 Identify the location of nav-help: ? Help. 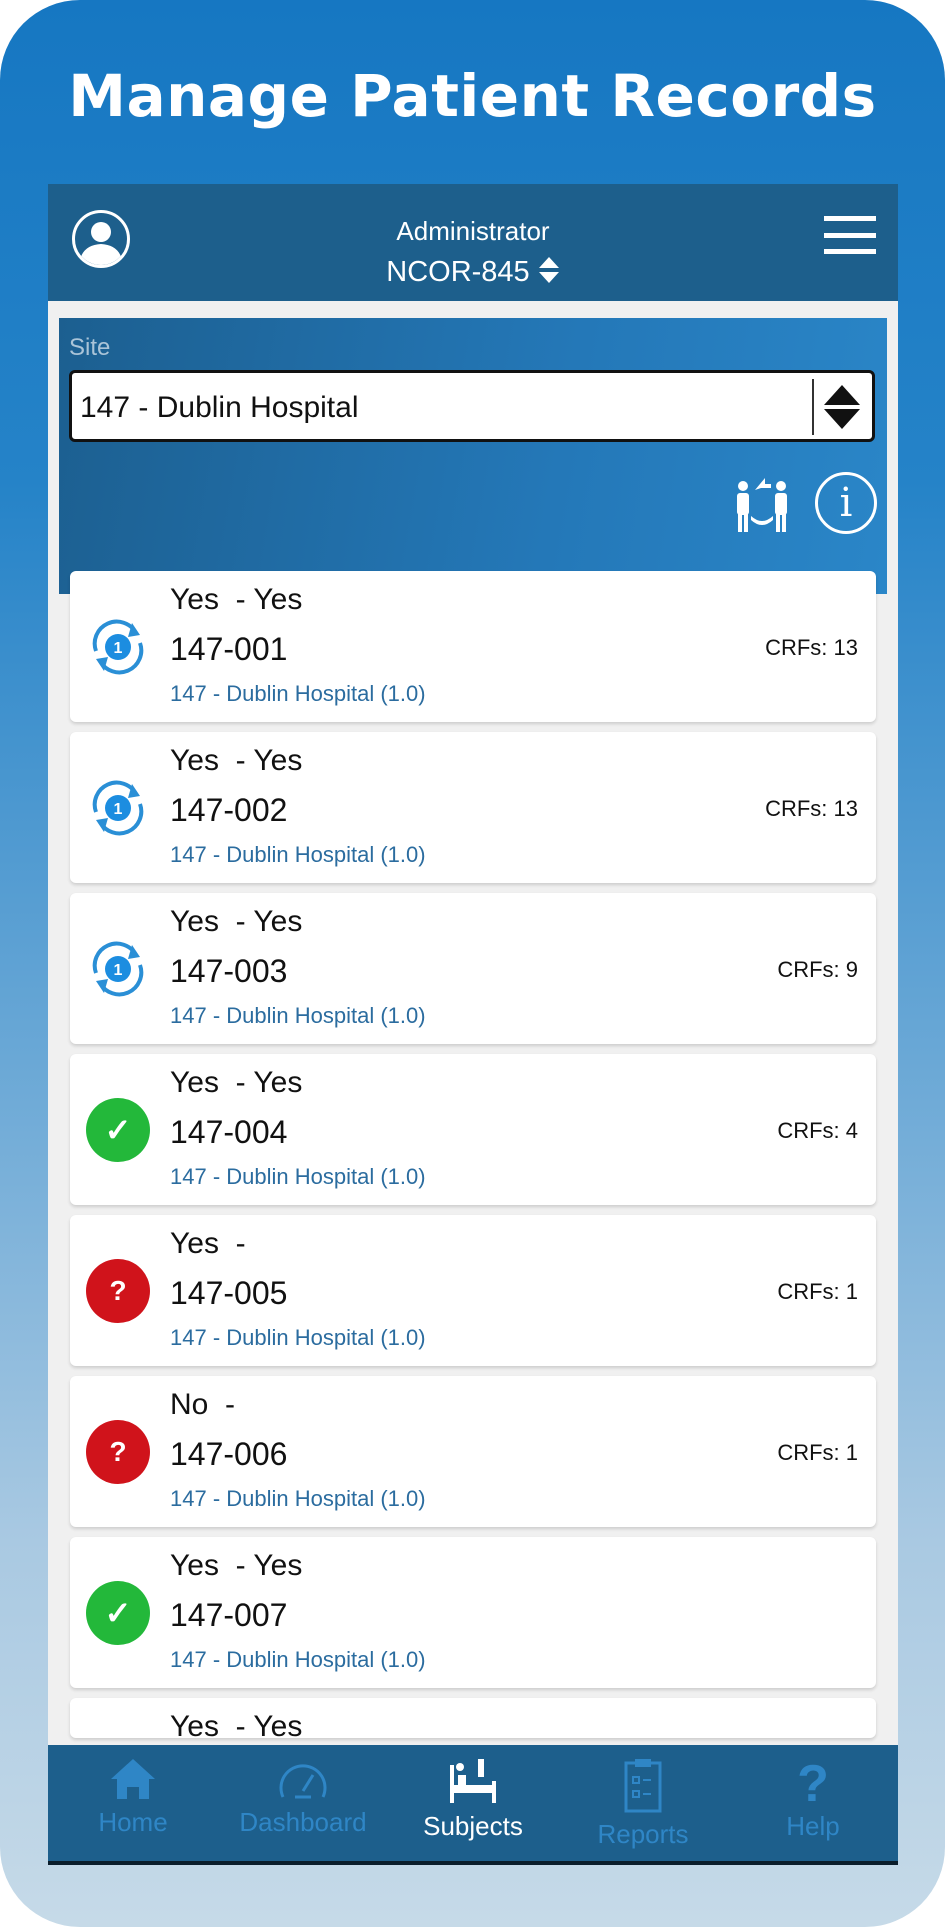
(813, 1803).